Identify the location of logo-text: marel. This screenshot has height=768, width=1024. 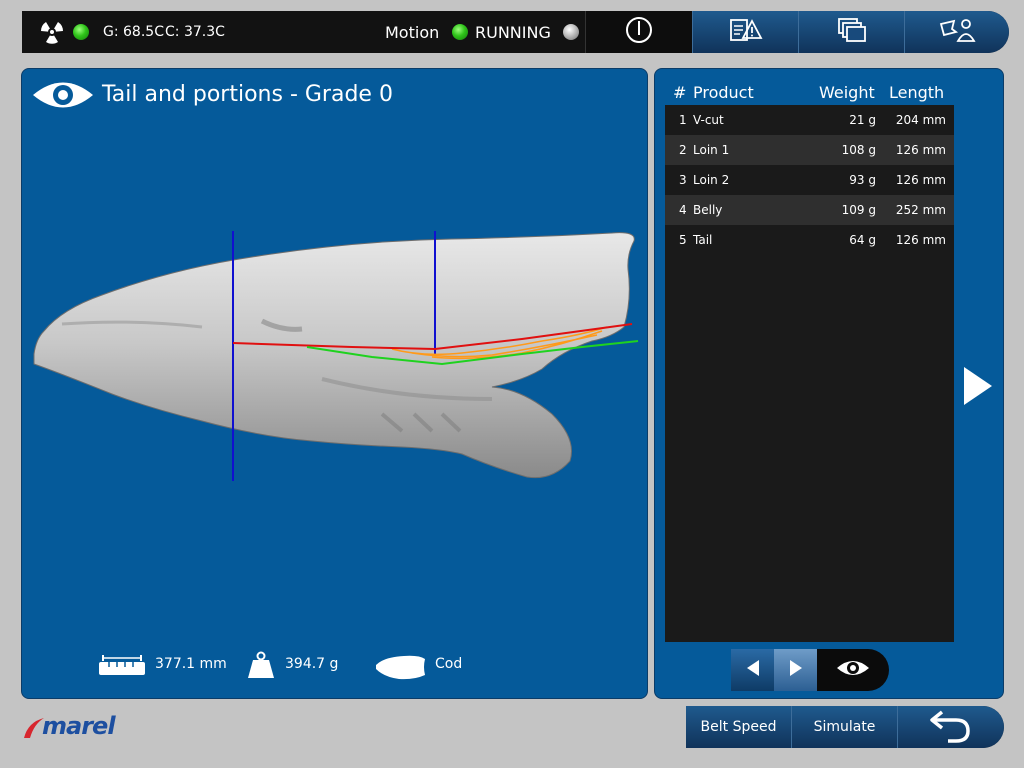
(79, 726).